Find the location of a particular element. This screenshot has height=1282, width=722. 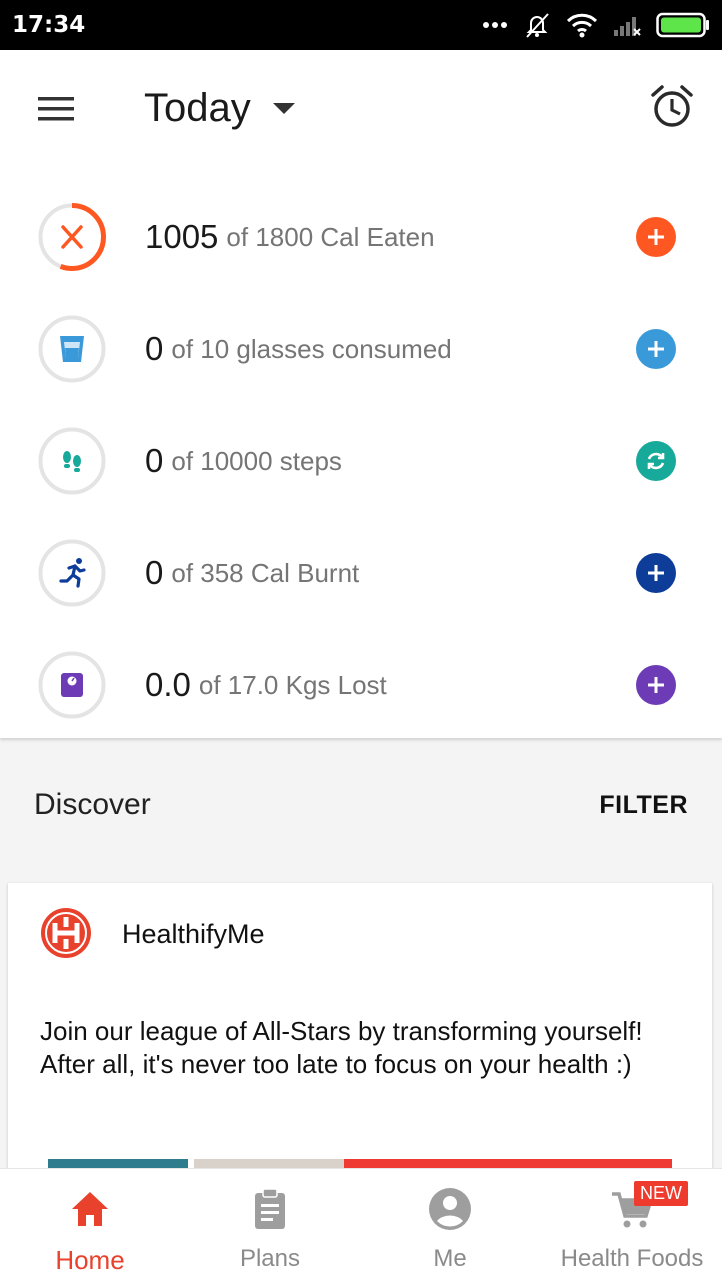

status-icons is located at coordinates (596, 25).